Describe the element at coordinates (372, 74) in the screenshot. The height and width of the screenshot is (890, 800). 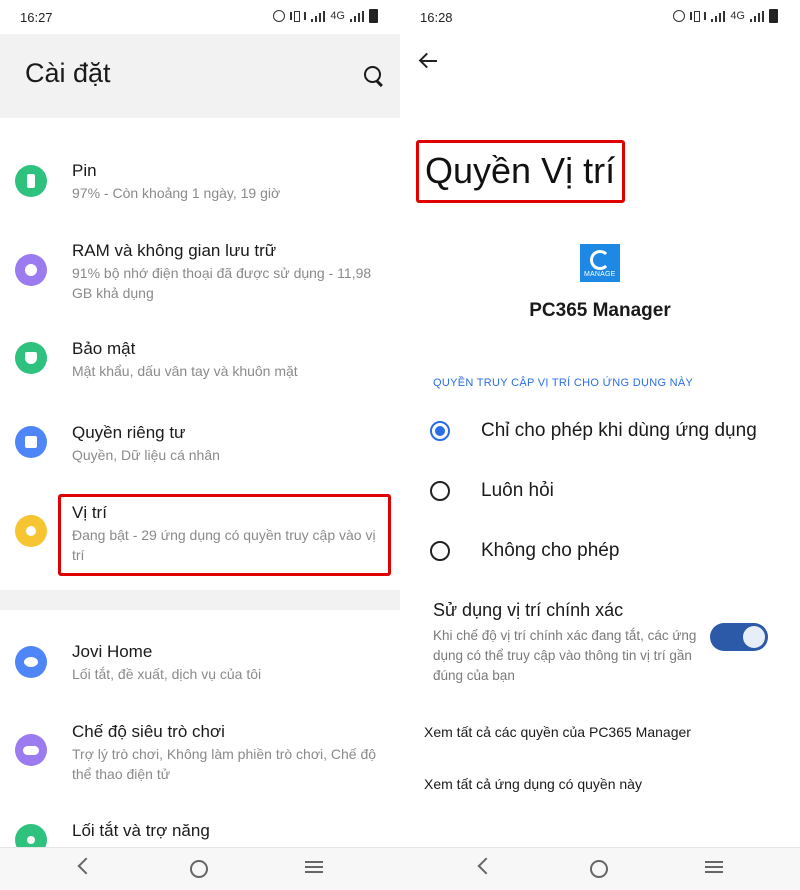
I see `search-icon` at that location.